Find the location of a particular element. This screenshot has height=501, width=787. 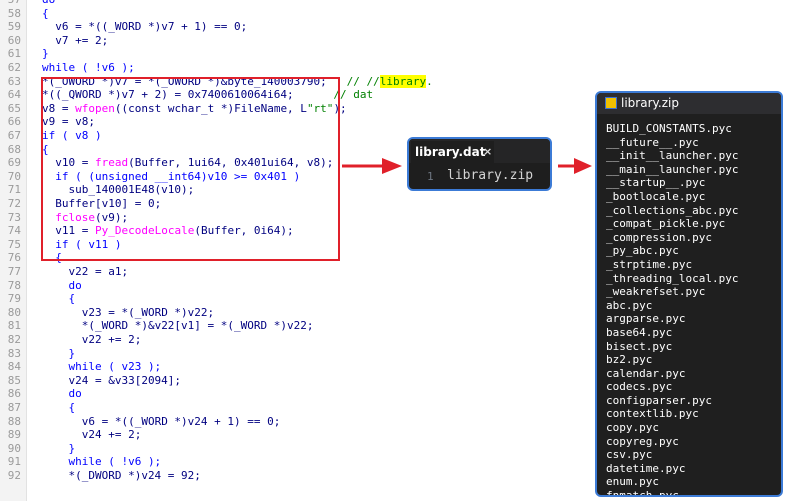

zip-file-item: bisect.pyc is located at coordinates (672, 347).